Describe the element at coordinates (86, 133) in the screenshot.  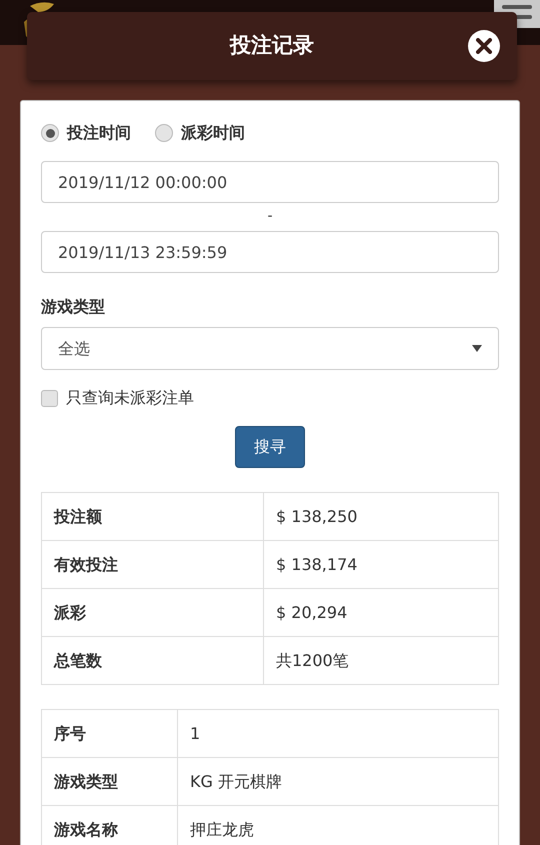
I see `radio-option: 投注时间` at that location.